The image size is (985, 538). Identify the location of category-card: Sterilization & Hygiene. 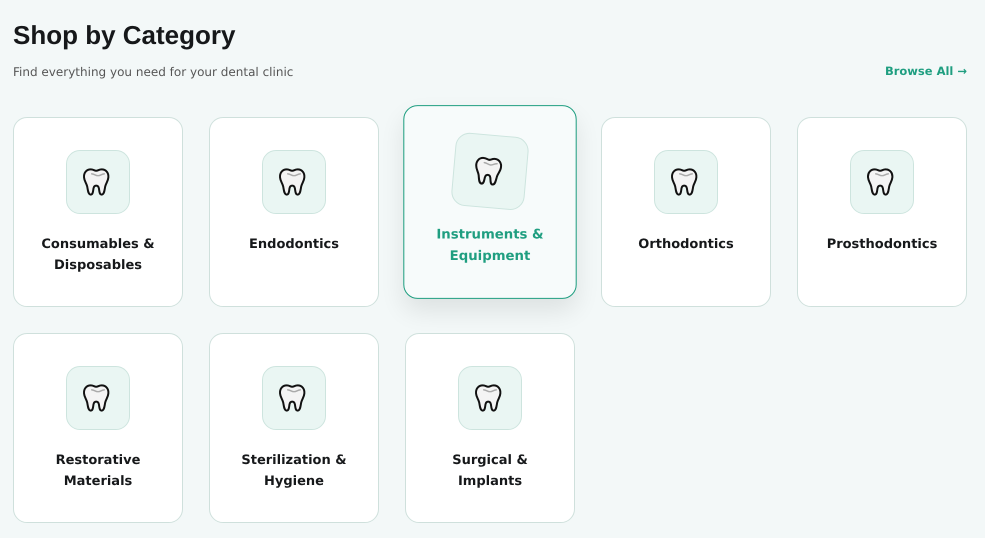
(294, 428).